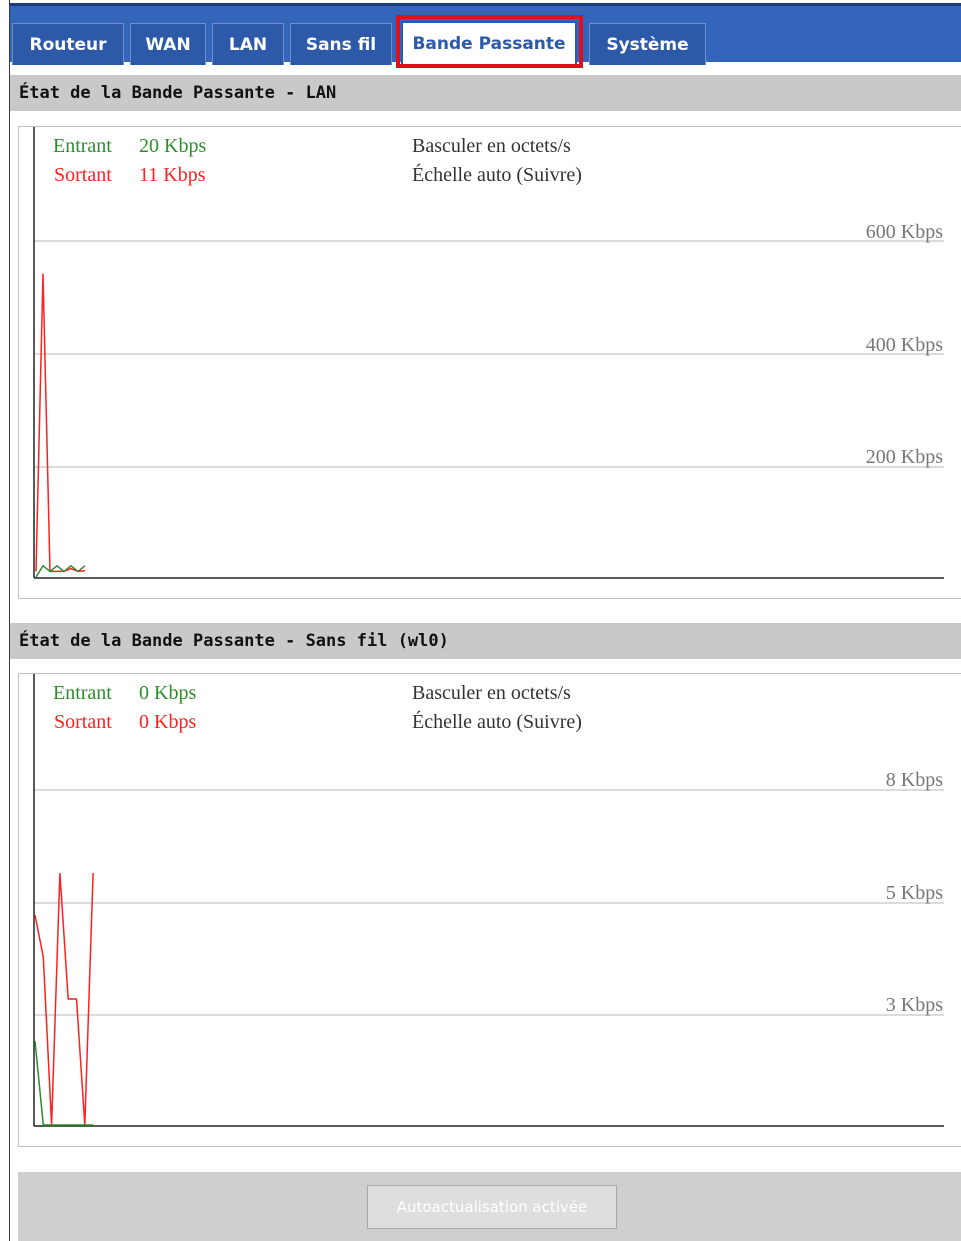 The width and height of the screenshot is (961, 1241). I want to click on grid-label: 600 Kbps, so click(904, 232).